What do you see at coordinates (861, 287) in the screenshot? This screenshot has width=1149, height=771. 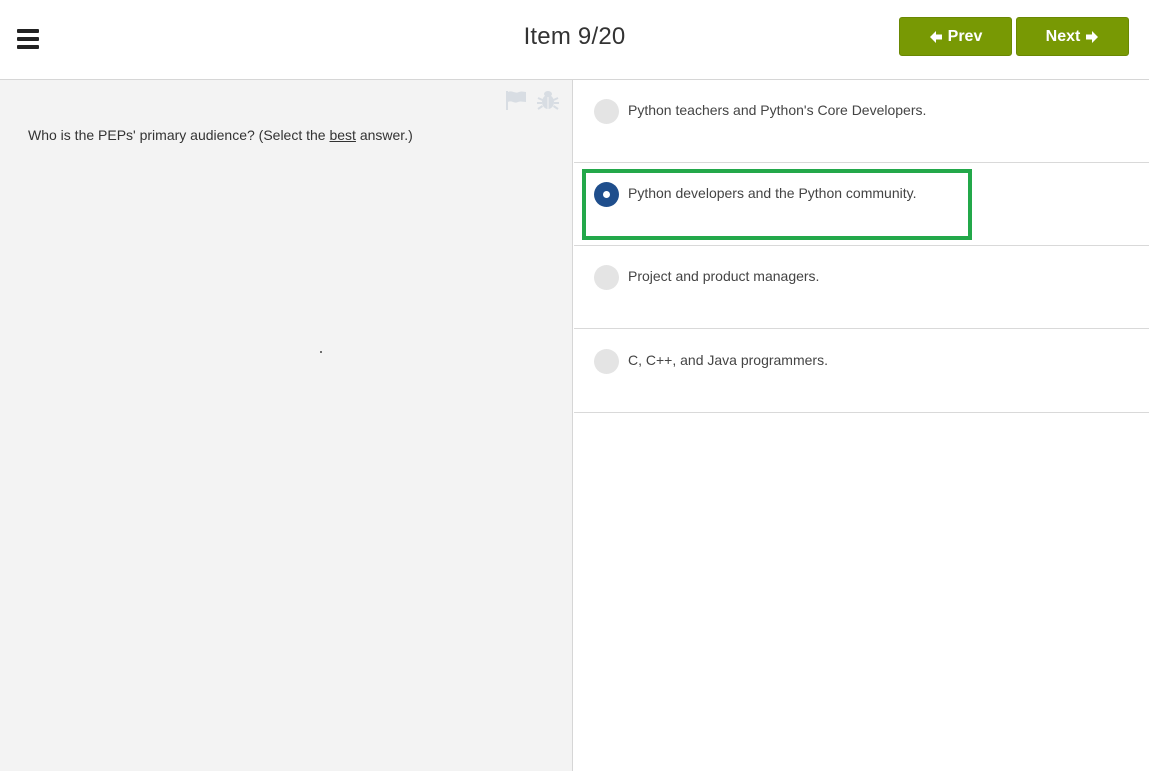 I see `answer-option: Project and product managers.` at bounding box center [861, 287].